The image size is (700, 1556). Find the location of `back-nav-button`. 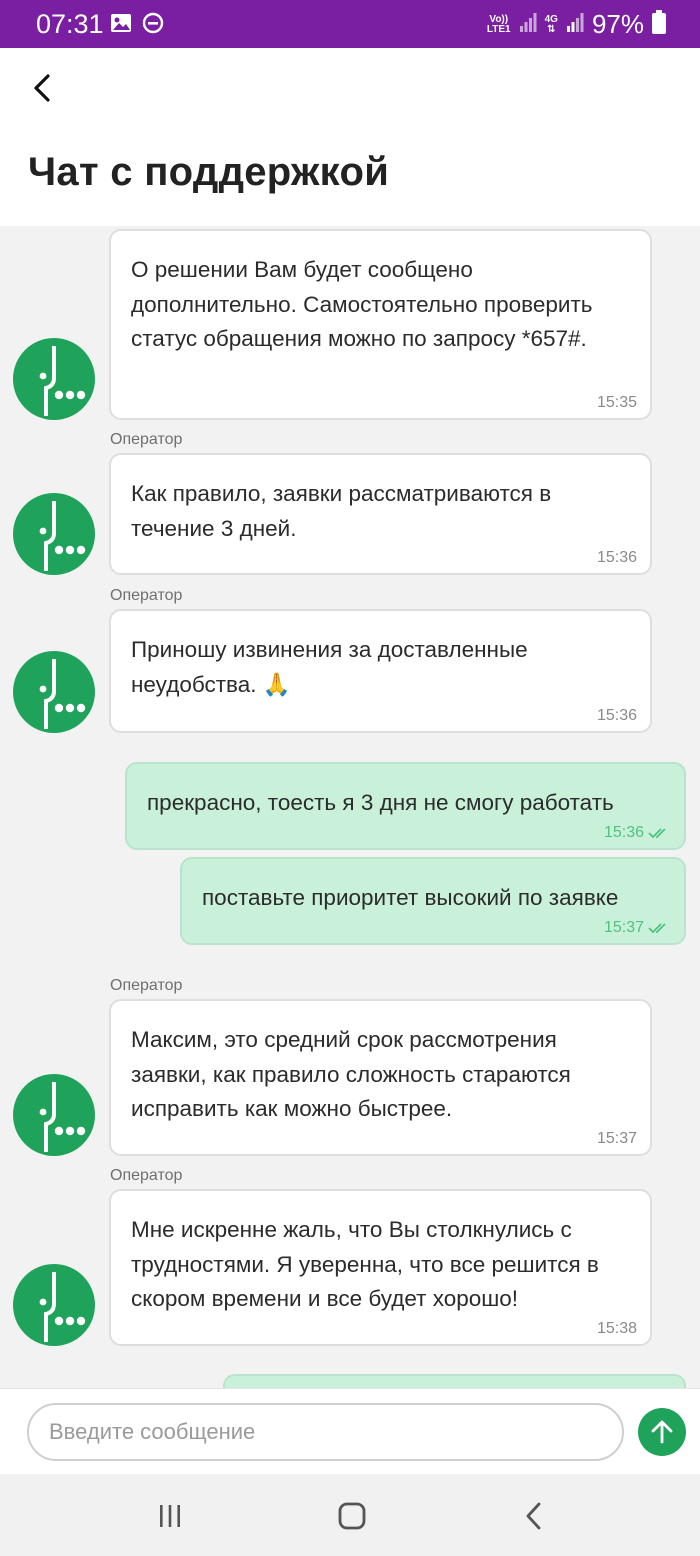

back-nav-button is located at coordinates (534, 1516).